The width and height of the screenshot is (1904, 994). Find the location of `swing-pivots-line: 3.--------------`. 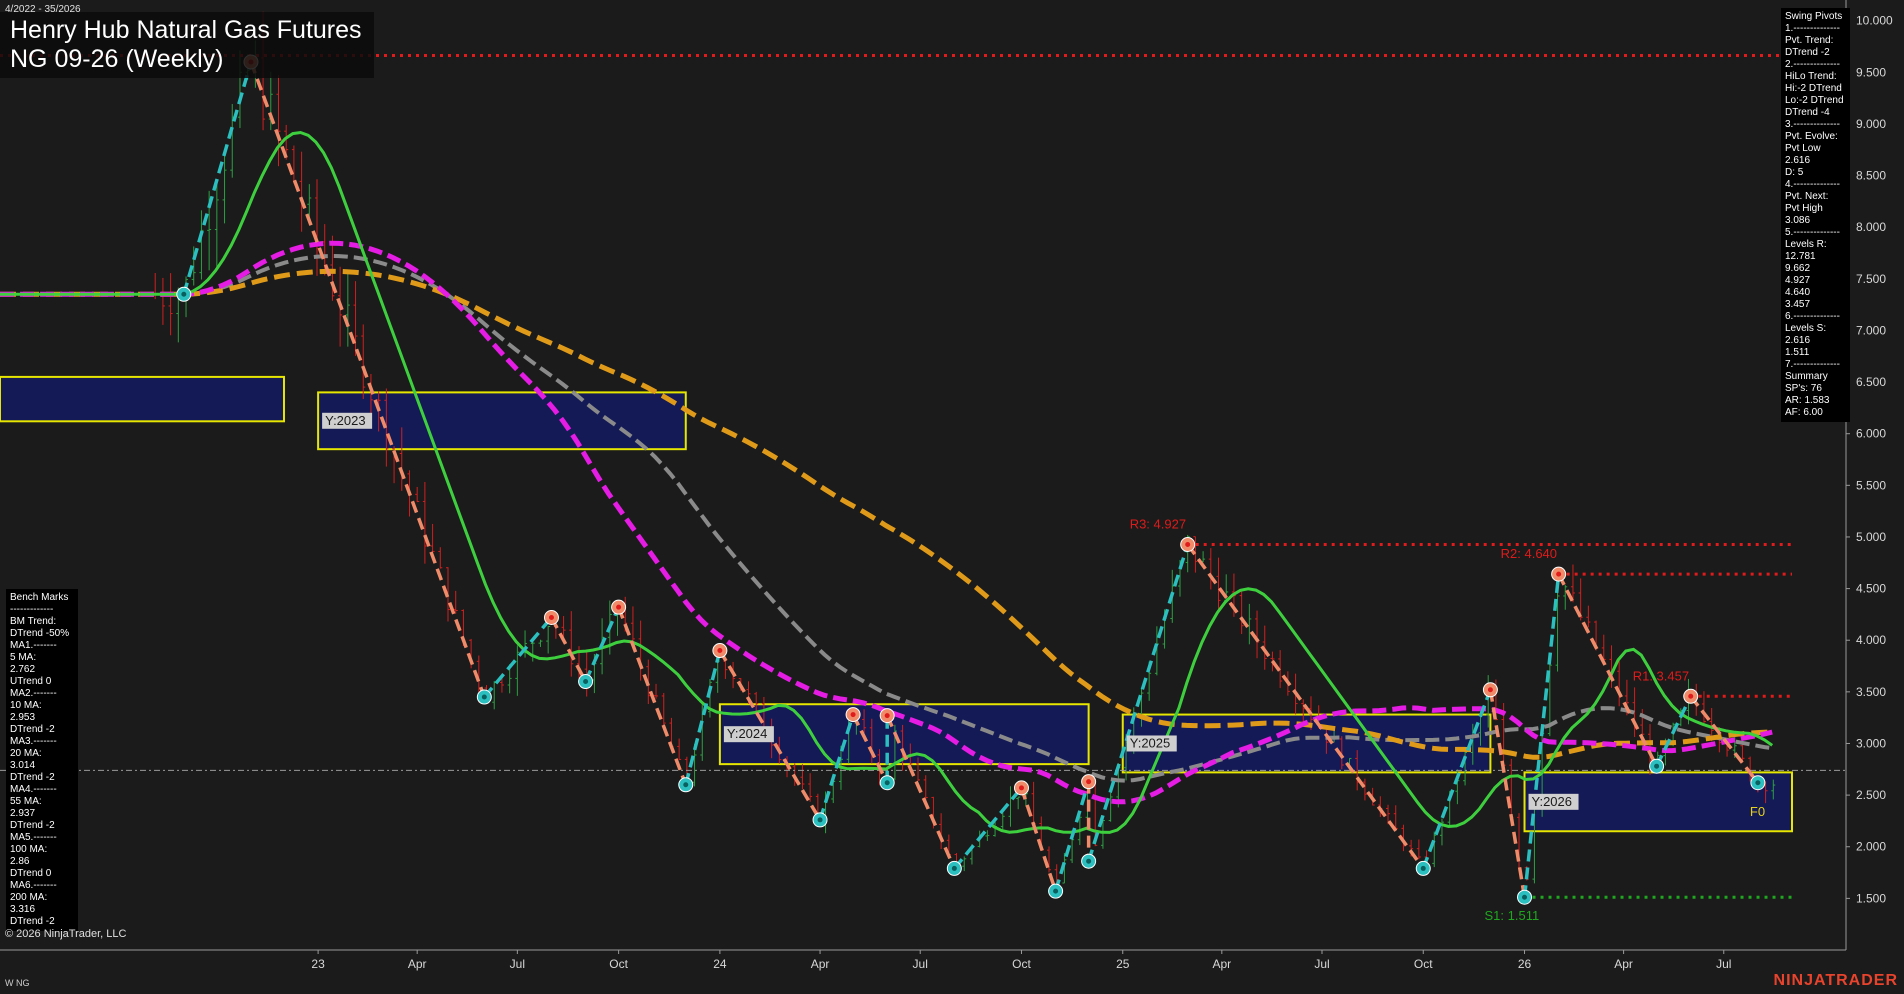

swing-pivots-line: 3.-------------- is located at coordinates (1812, 124).